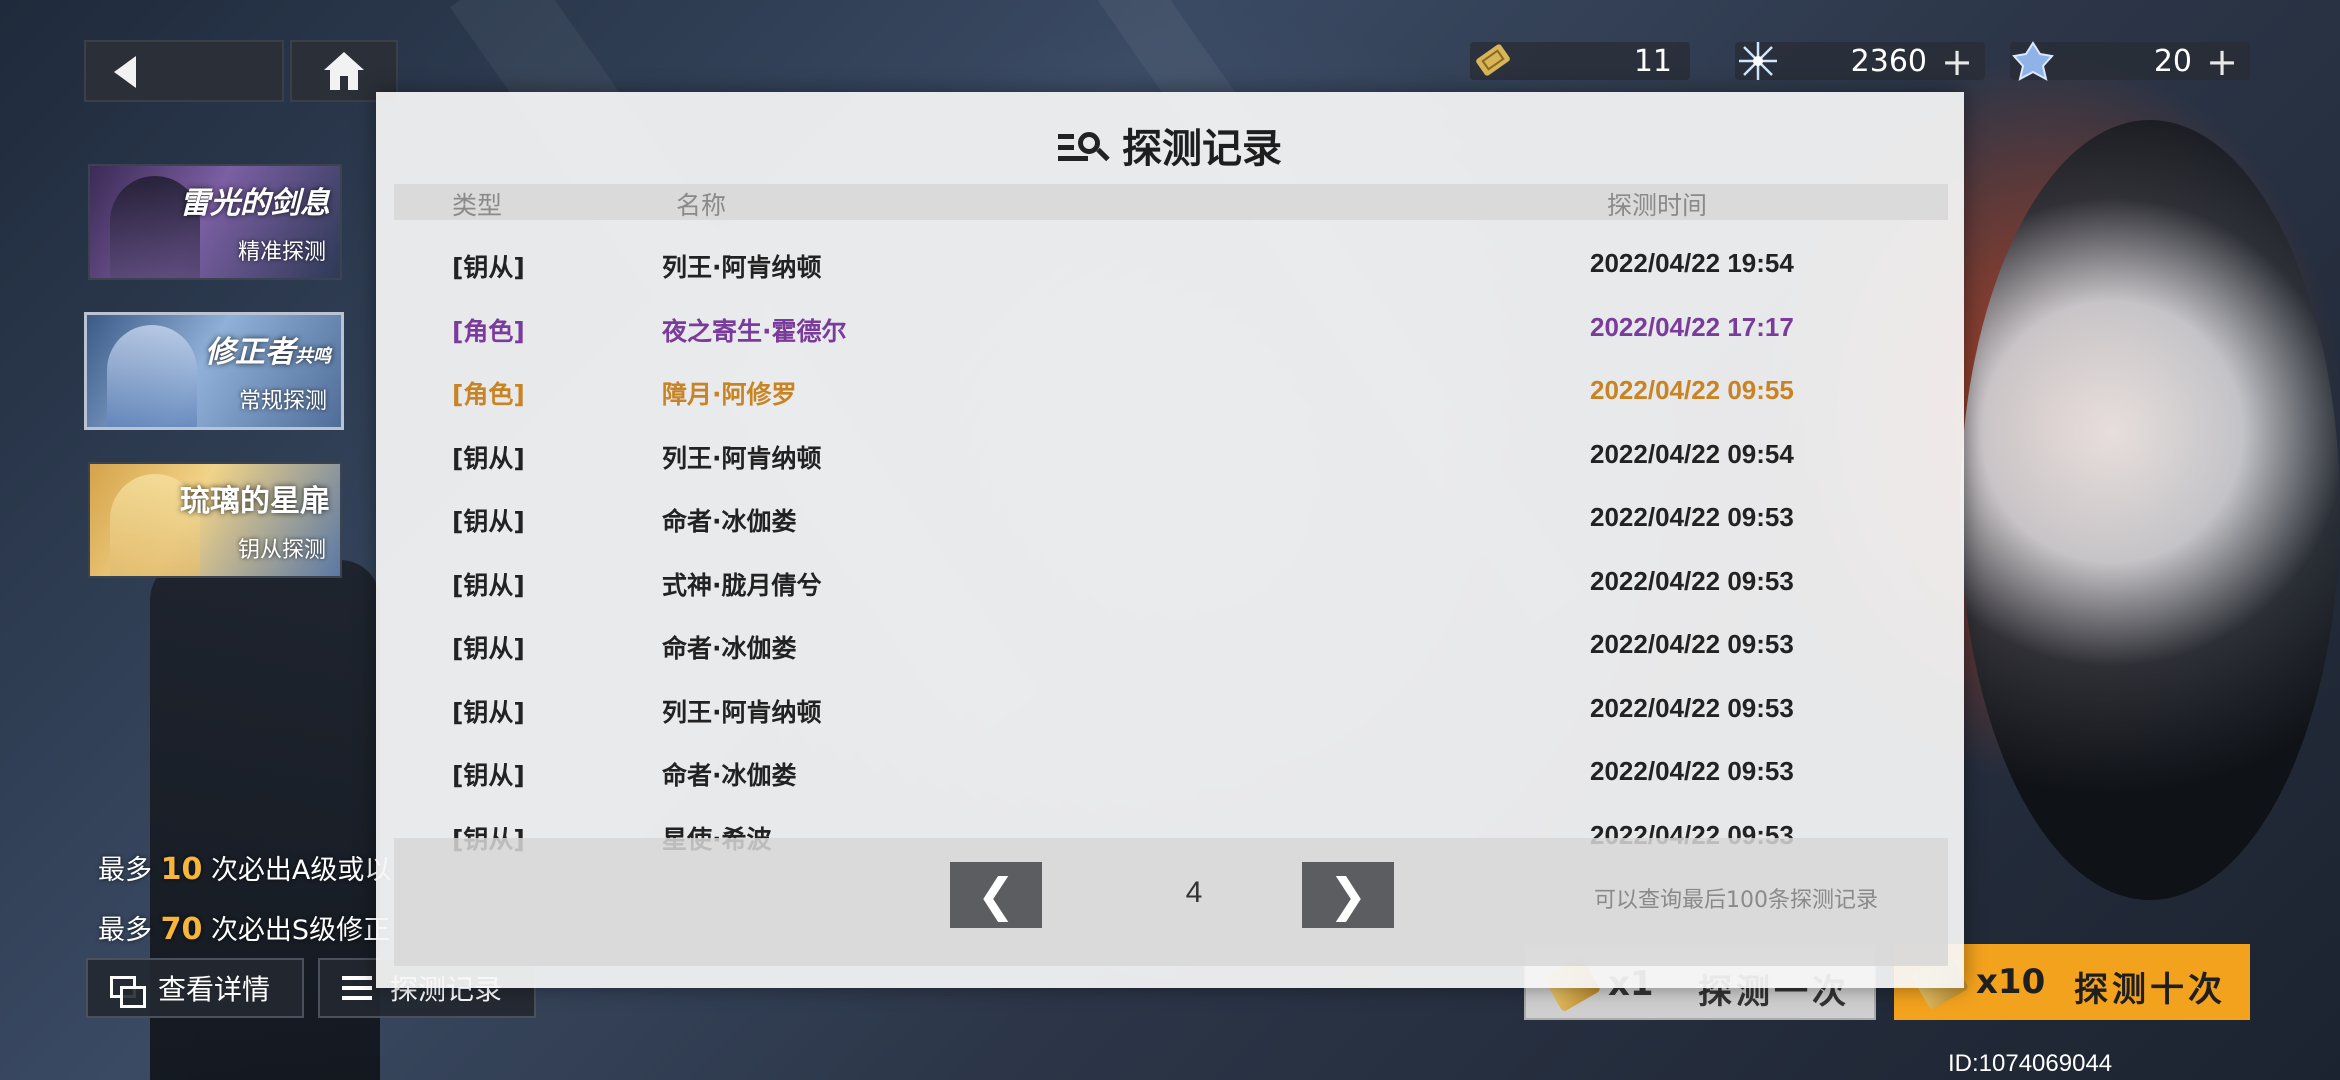  I want to click on banner-title: 雷光的剑息, so click(255, 203).